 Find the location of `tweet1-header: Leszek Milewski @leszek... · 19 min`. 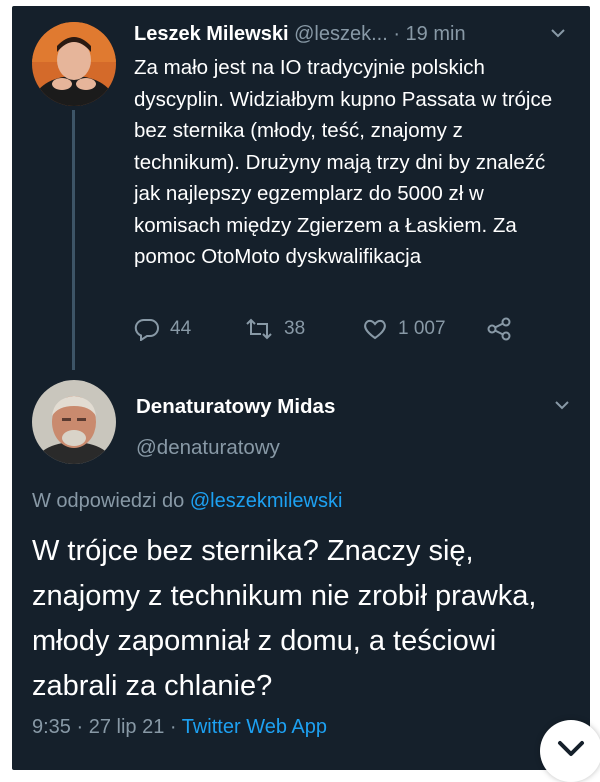

tweet1-header: Leszek Milewski @leszek... · 19 min is located at coordinates (300, 34).